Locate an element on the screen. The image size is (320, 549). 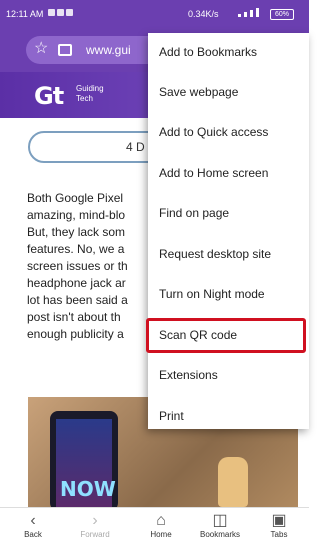
forward-label: Forward is located at coordinates (95, 534).